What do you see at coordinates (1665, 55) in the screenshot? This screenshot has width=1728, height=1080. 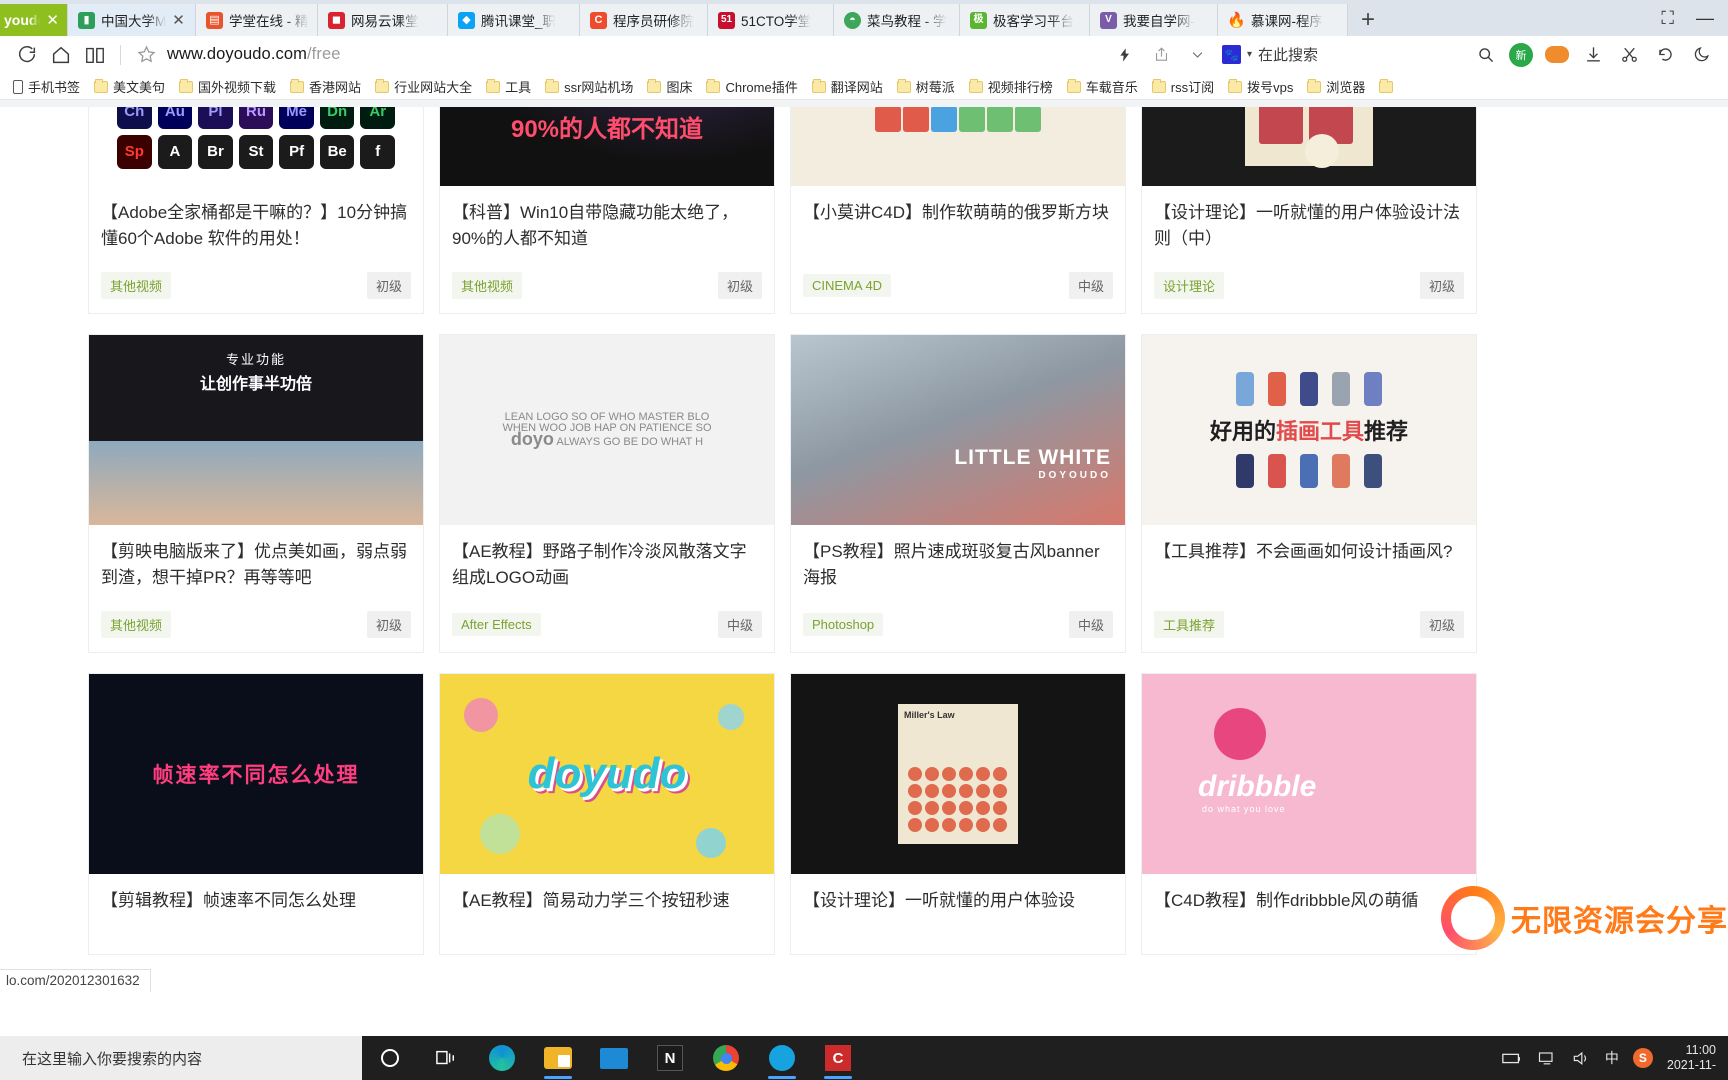 I see `undo-icon` at bounding box center [1665, 55].